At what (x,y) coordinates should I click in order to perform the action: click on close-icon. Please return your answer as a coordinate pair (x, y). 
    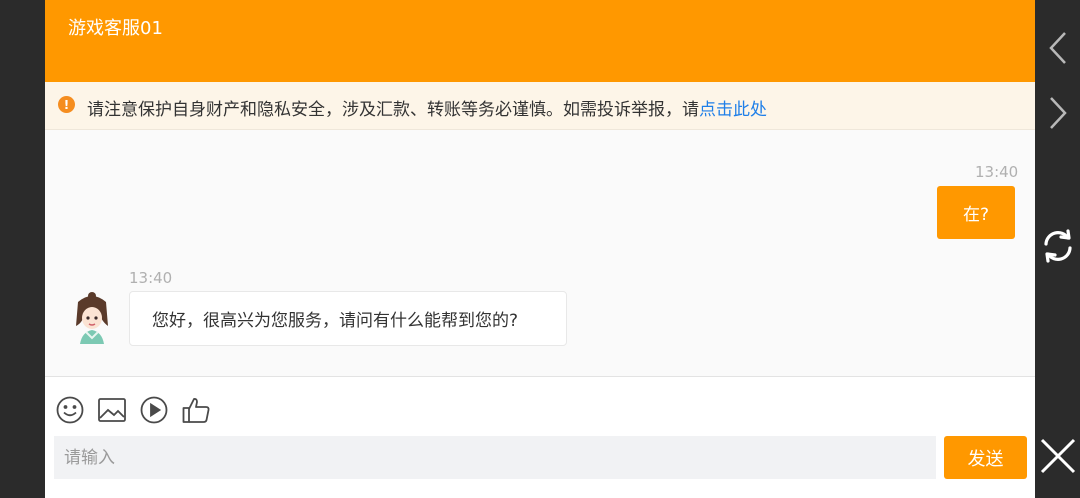
    Looking at the image, I should click on (1058, 458).